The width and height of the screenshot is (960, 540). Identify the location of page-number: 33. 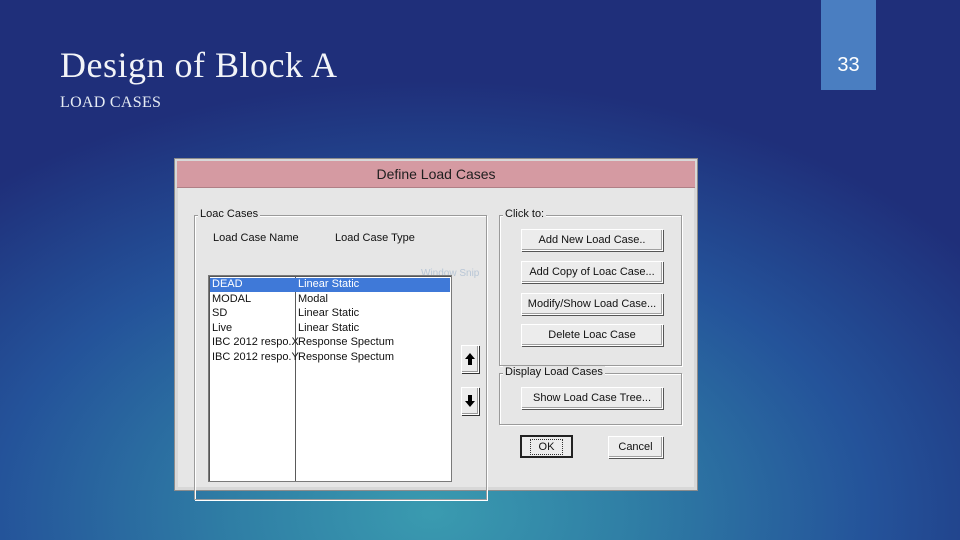
(848, 64).